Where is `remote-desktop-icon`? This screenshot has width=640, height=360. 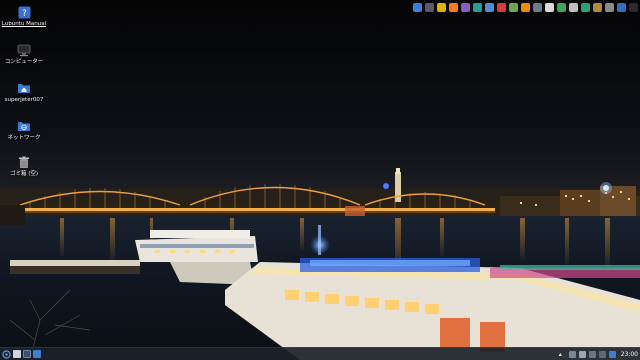
remote-desktop-icon is located at coordinates (621, 7).